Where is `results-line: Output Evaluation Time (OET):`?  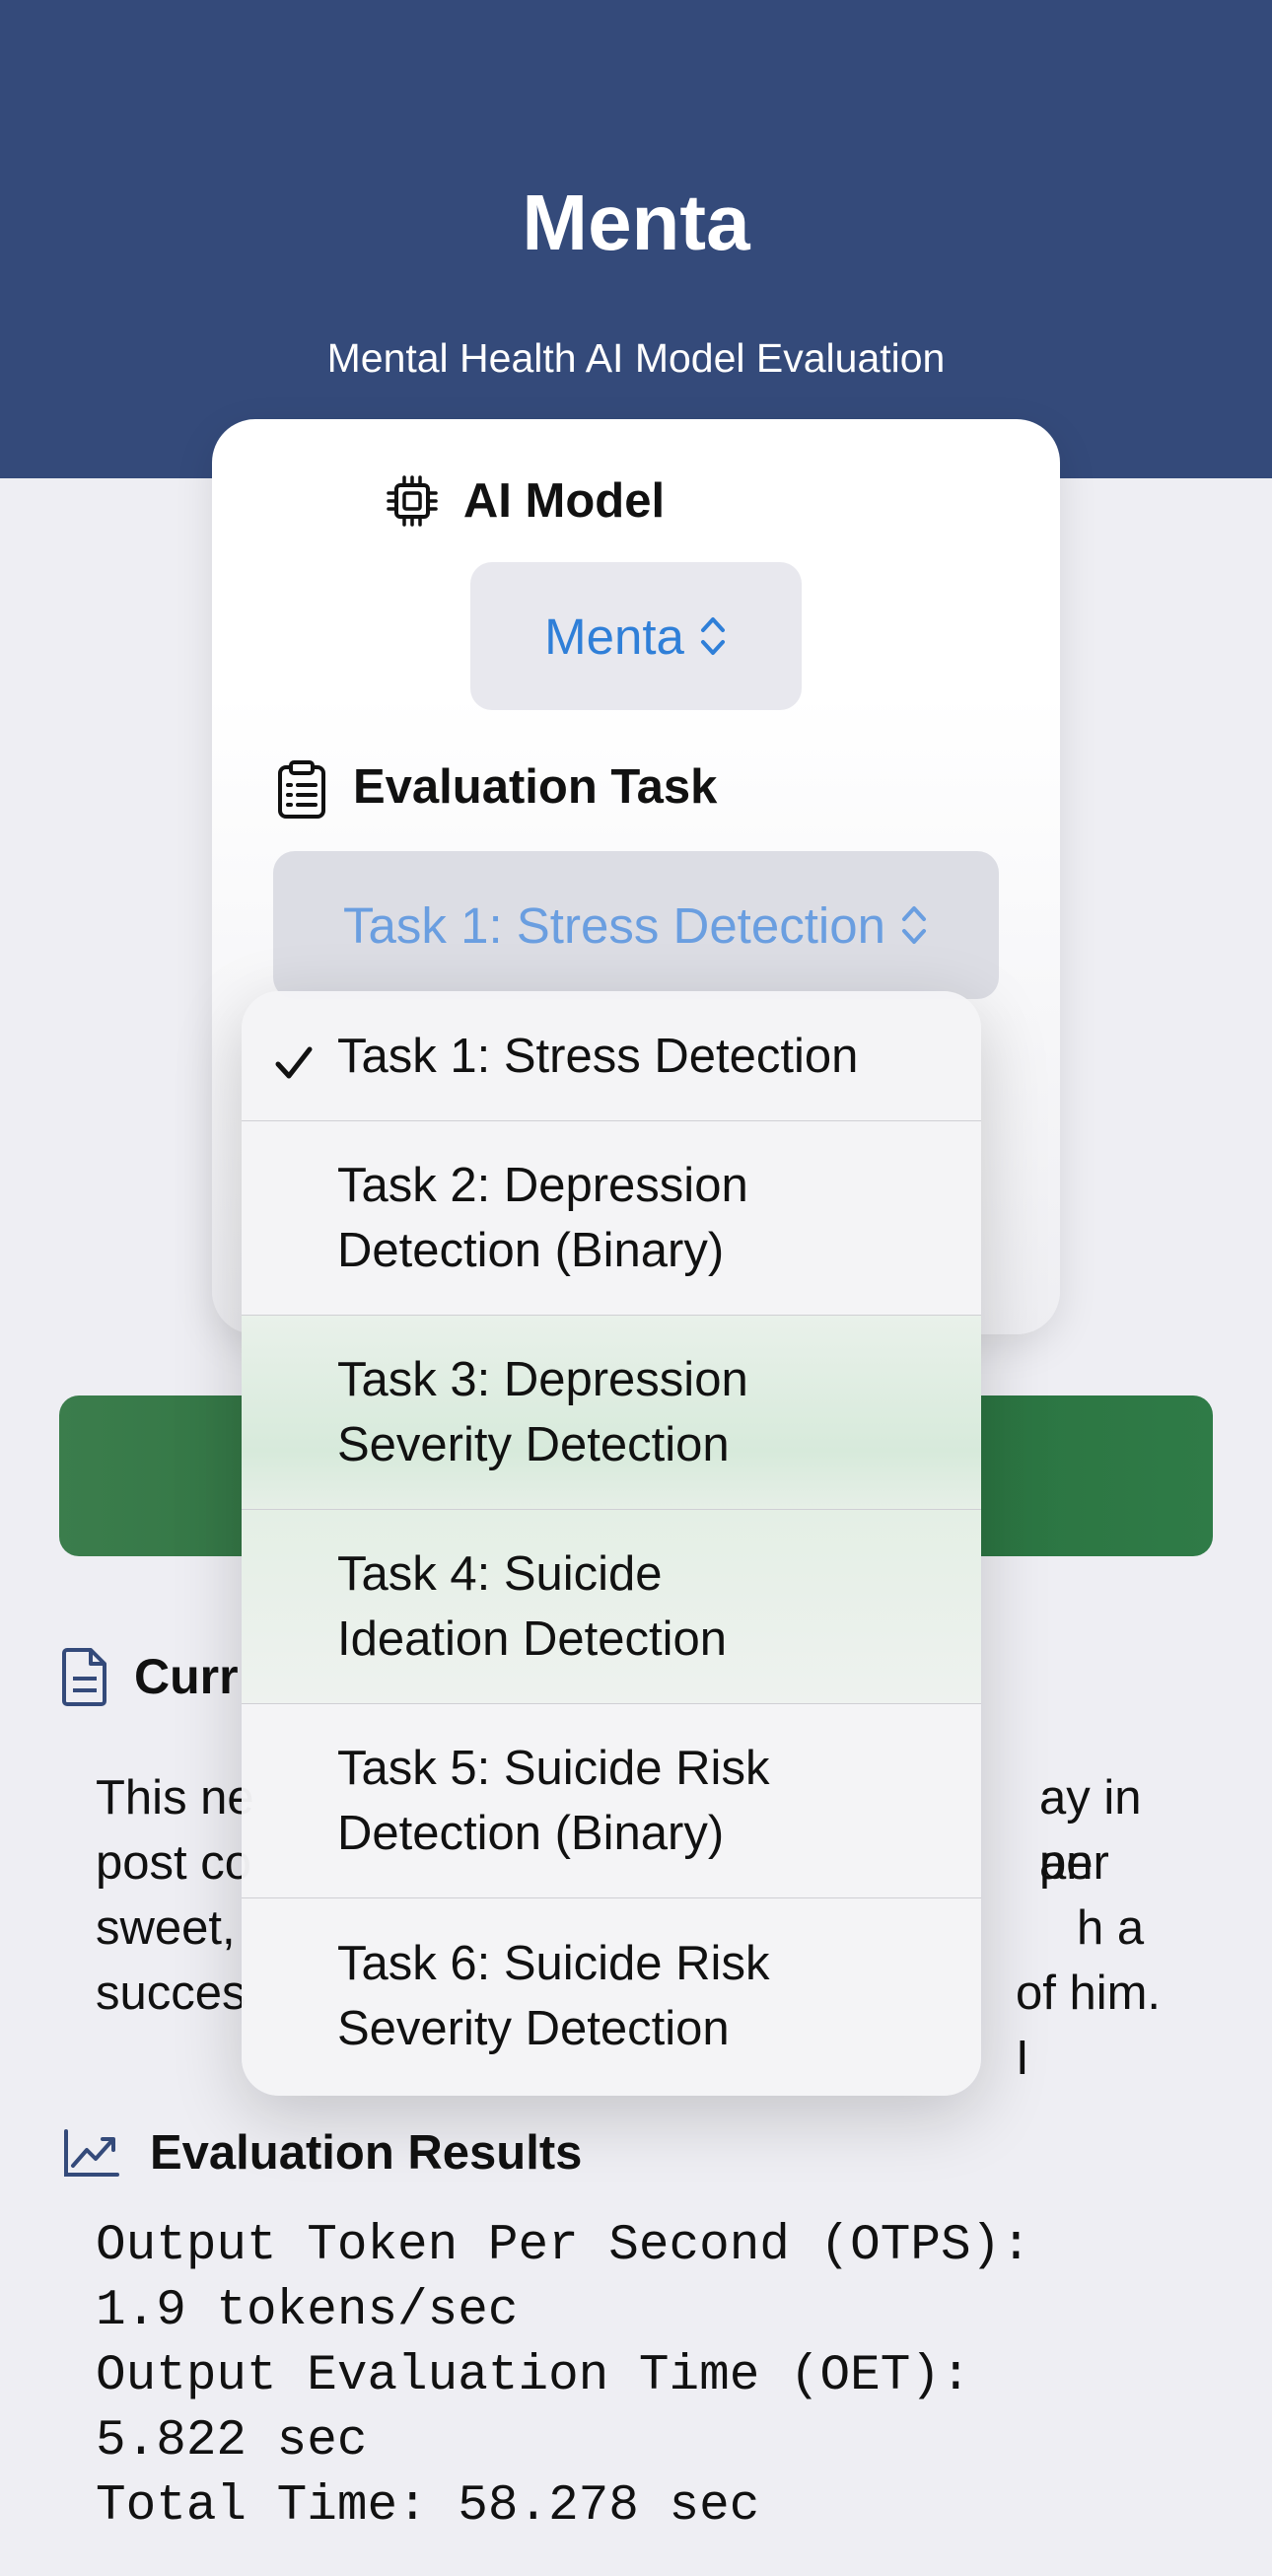
results-line: Output Evaluation Time (OET): is located at coordinates (533, 2376).